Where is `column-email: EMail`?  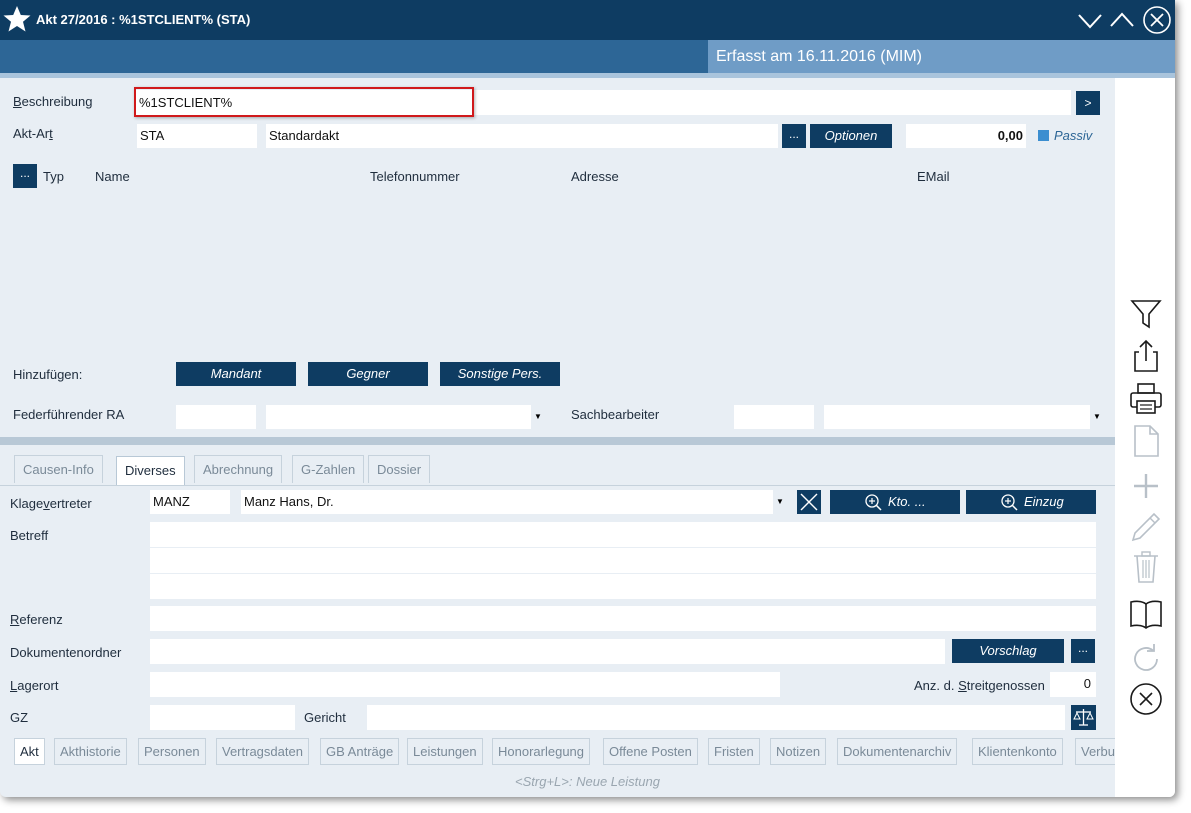 column-email: EMail is located at coordinates (933, 176).